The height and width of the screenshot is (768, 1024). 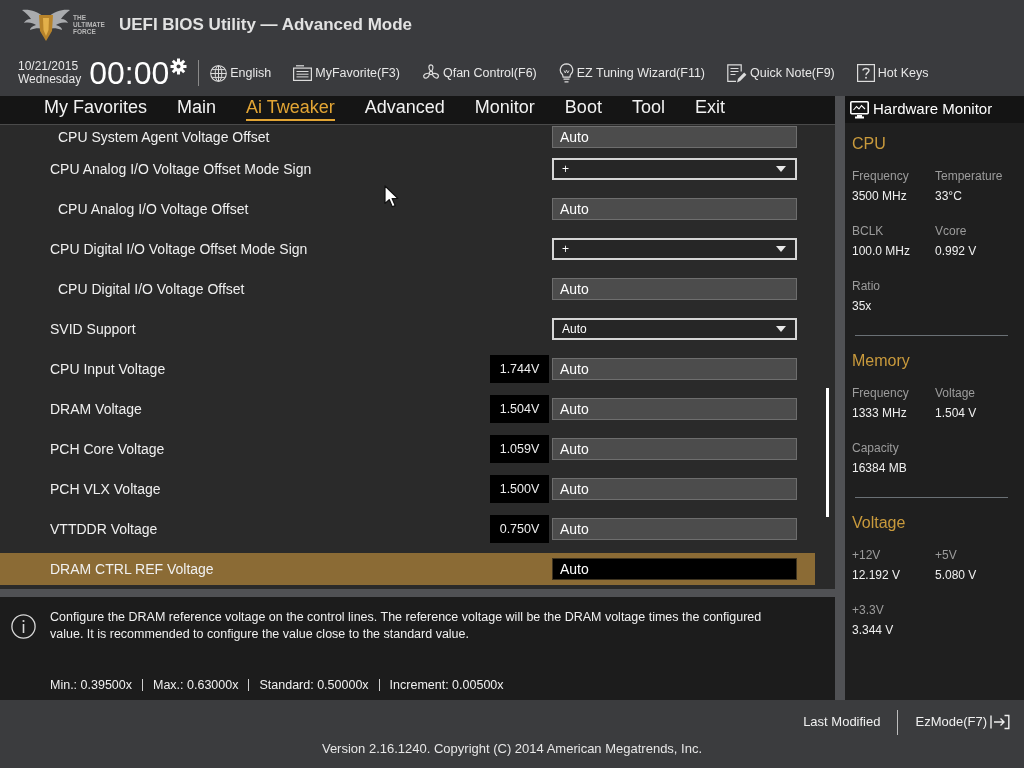 What do you see at coordinates (880, 468) in the screenshot?
I see `monitor-value: 16384 MB` at bounding box center [880, 468].